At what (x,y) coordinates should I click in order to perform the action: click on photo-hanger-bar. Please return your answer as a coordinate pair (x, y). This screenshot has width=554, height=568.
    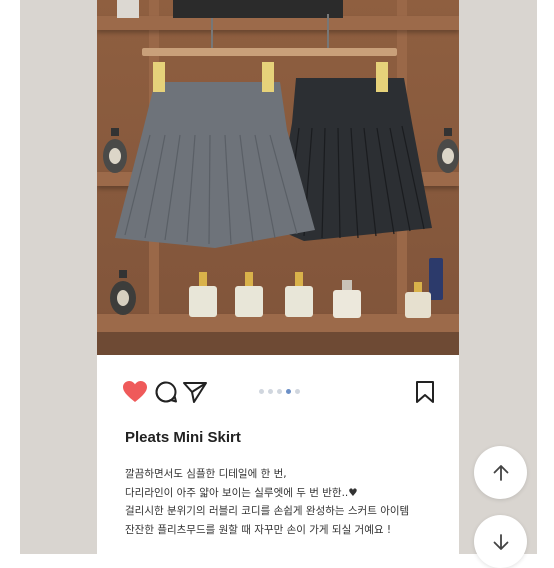
    Looking at the image, I should click on (269, 52).